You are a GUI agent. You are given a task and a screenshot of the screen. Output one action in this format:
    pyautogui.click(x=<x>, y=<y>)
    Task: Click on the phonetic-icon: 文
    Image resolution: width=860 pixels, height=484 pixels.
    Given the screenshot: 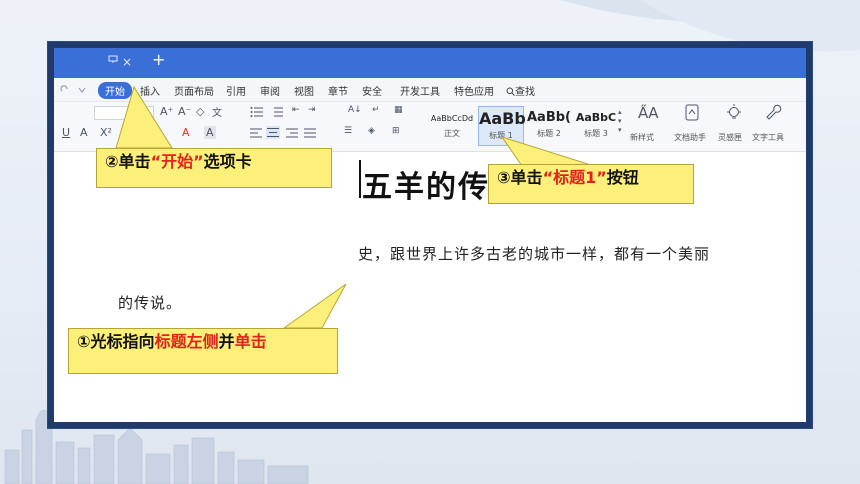 What is the action you would take?
    pyautogui.click(x=217, y=111)
    